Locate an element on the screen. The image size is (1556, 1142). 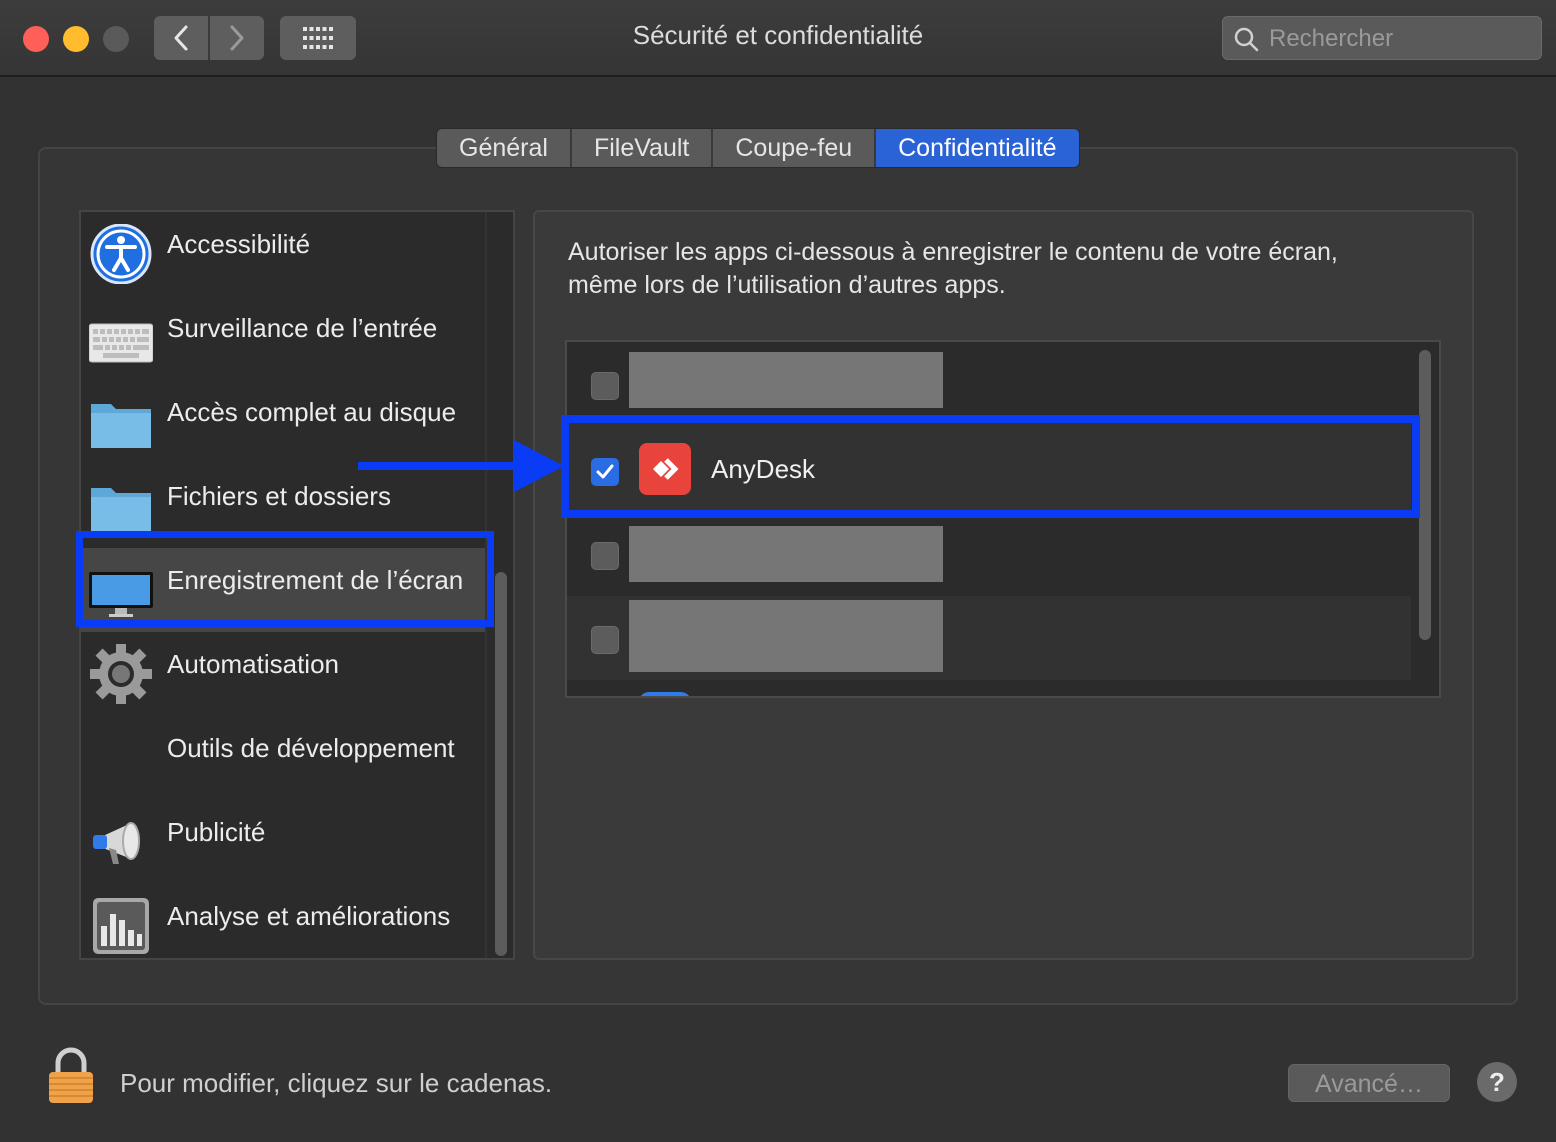
search-input is located at coordinates (1399, 39).